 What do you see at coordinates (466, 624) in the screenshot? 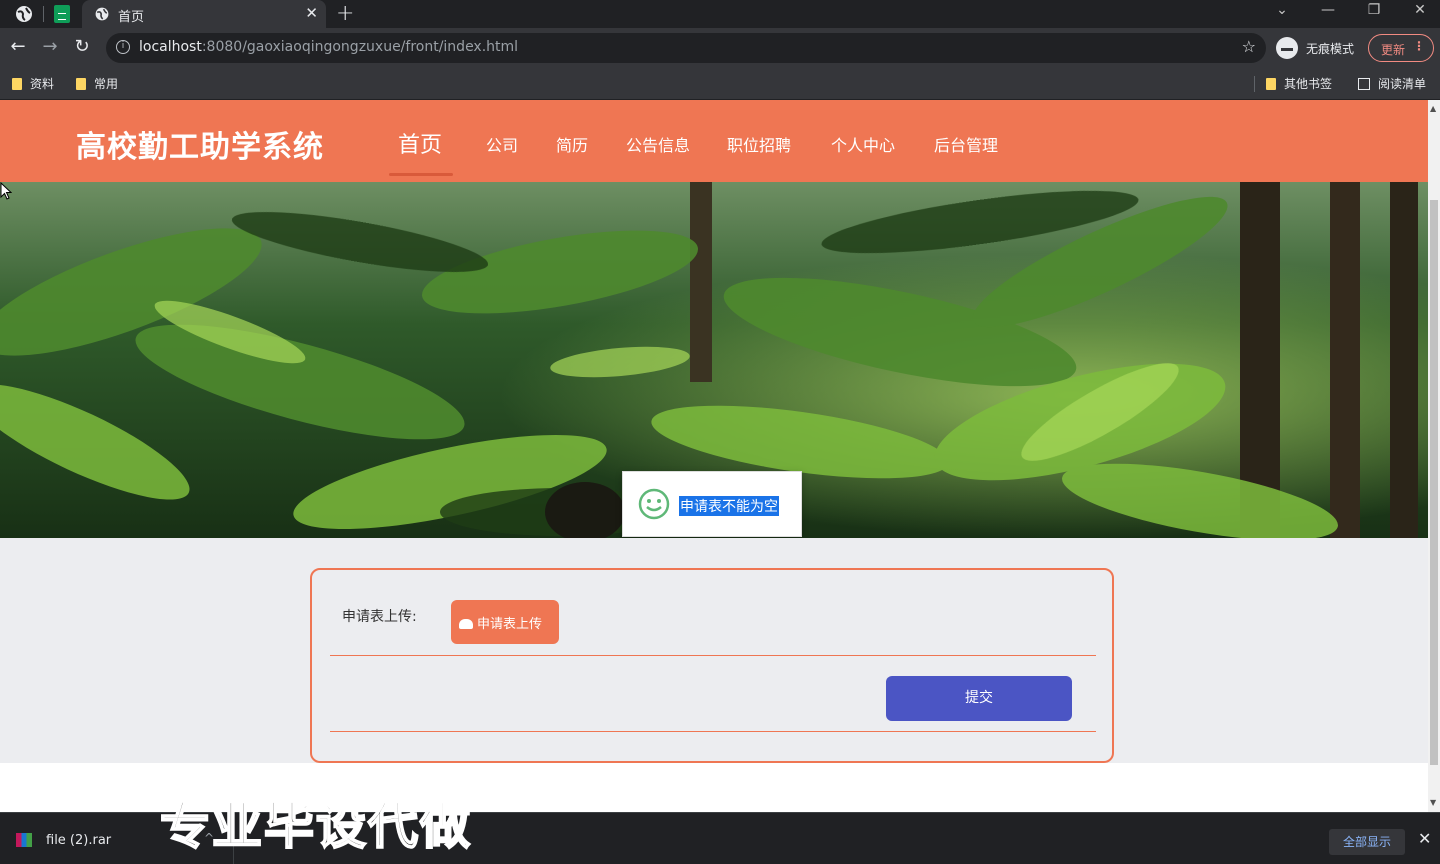
I see `cloud-upload-icon` at bounding box center [466, 624].